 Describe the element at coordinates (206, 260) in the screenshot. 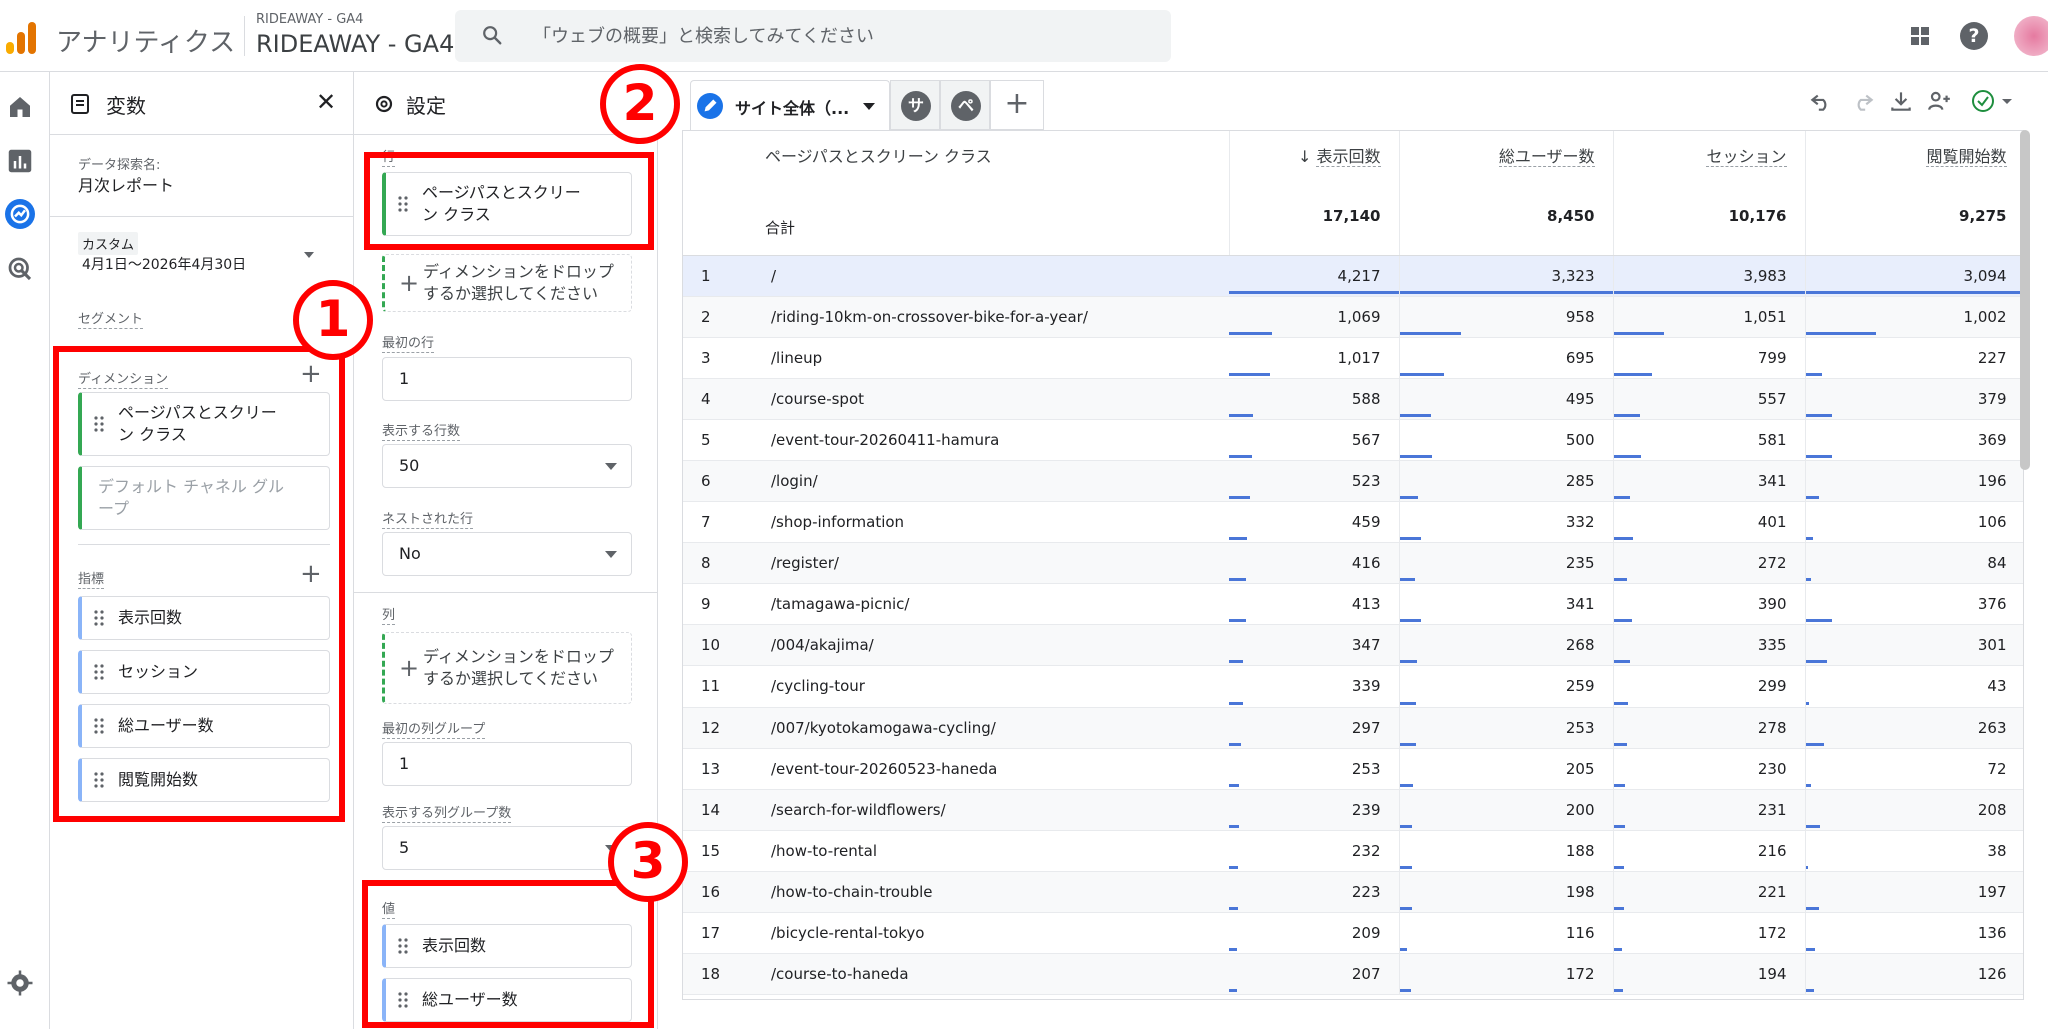

I see `date-range-selector: カスタム 4月1日〜2026年4月30日` at that location.